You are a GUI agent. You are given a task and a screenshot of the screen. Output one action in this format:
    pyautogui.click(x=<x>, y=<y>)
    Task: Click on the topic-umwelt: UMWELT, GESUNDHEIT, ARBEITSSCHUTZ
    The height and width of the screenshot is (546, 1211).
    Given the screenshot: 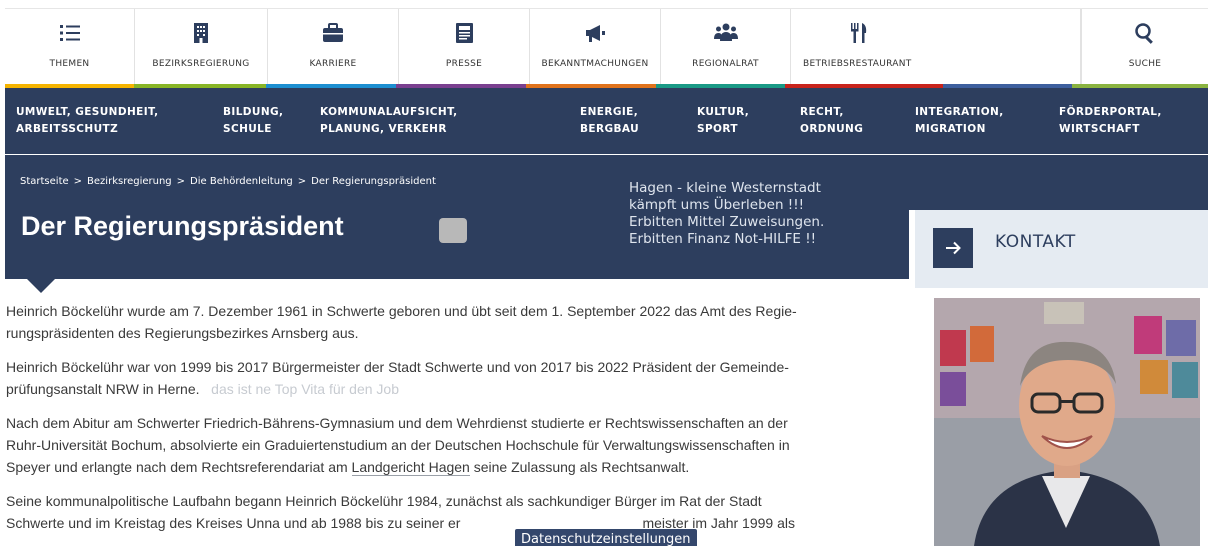 What is the action you would take?
    pyautogui.click(x=87, y=121)
    